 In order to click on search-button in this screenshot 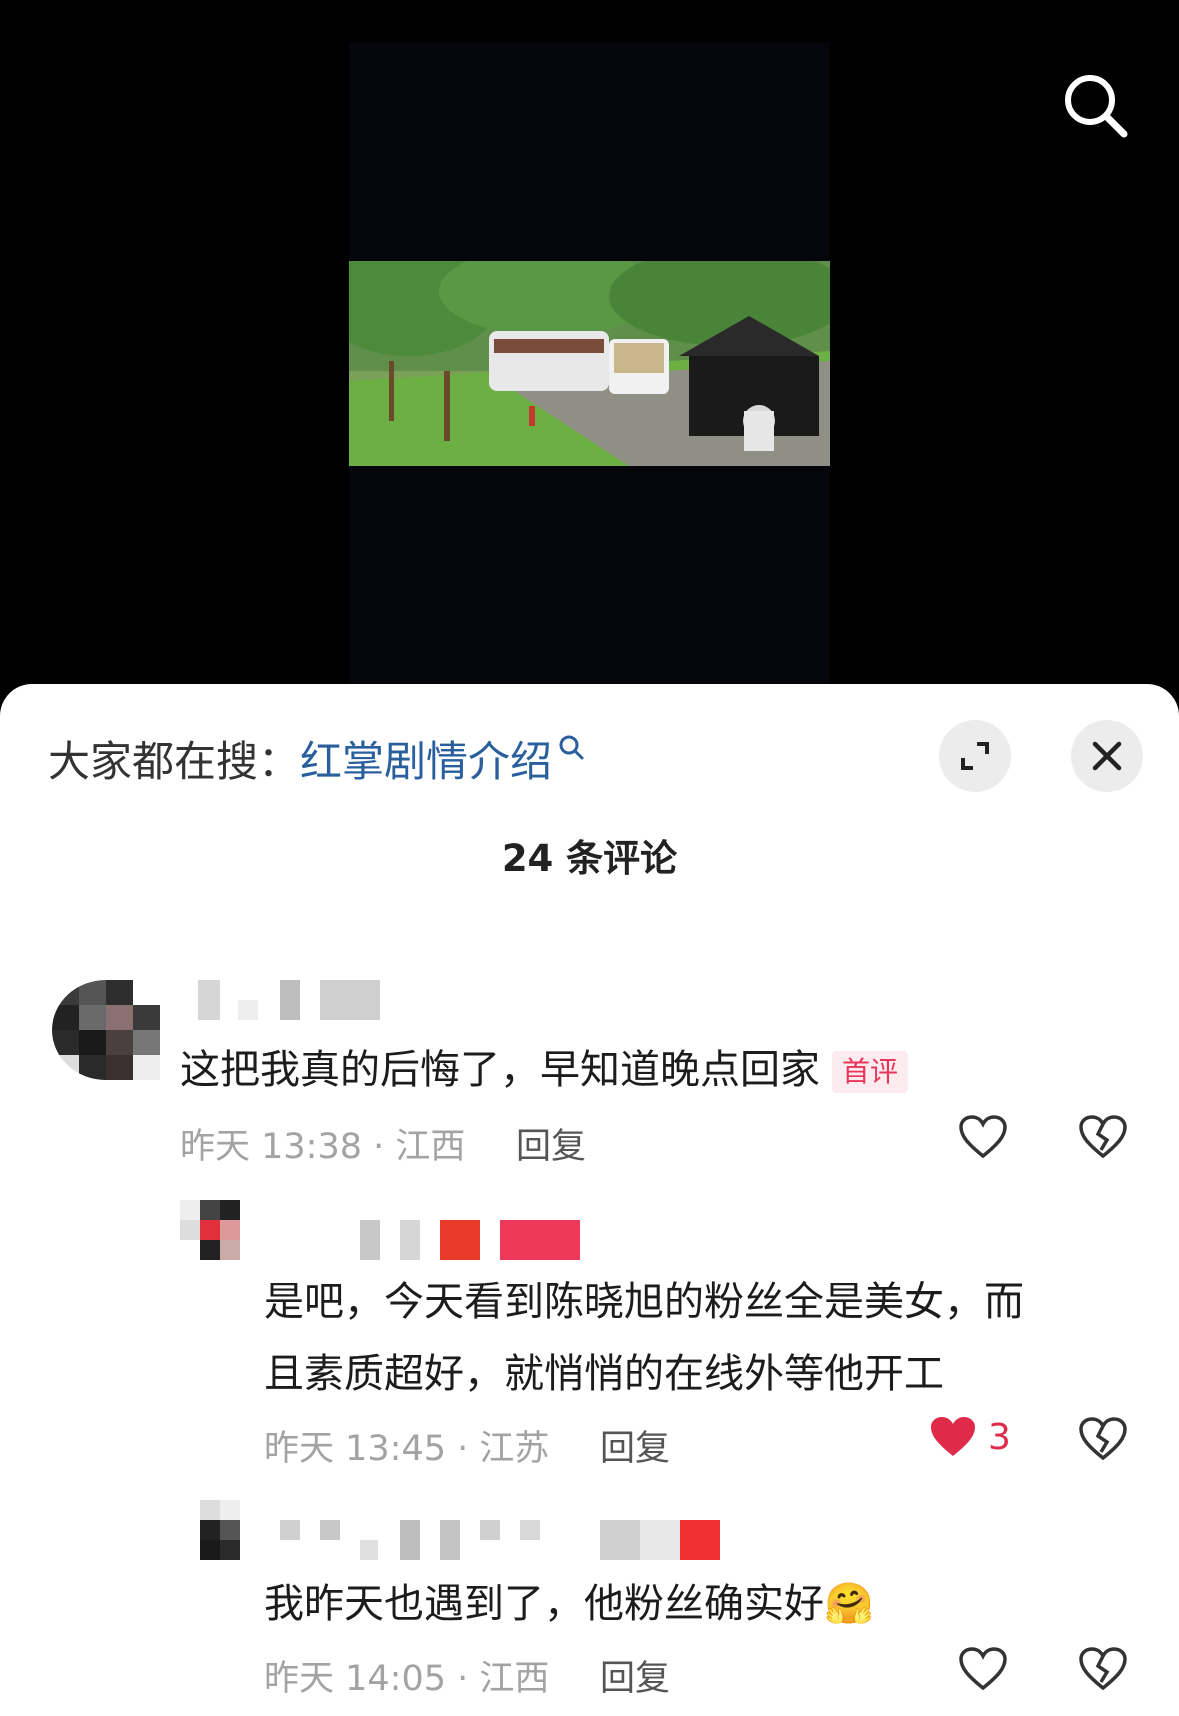, I will do `click(1096, 106)`.